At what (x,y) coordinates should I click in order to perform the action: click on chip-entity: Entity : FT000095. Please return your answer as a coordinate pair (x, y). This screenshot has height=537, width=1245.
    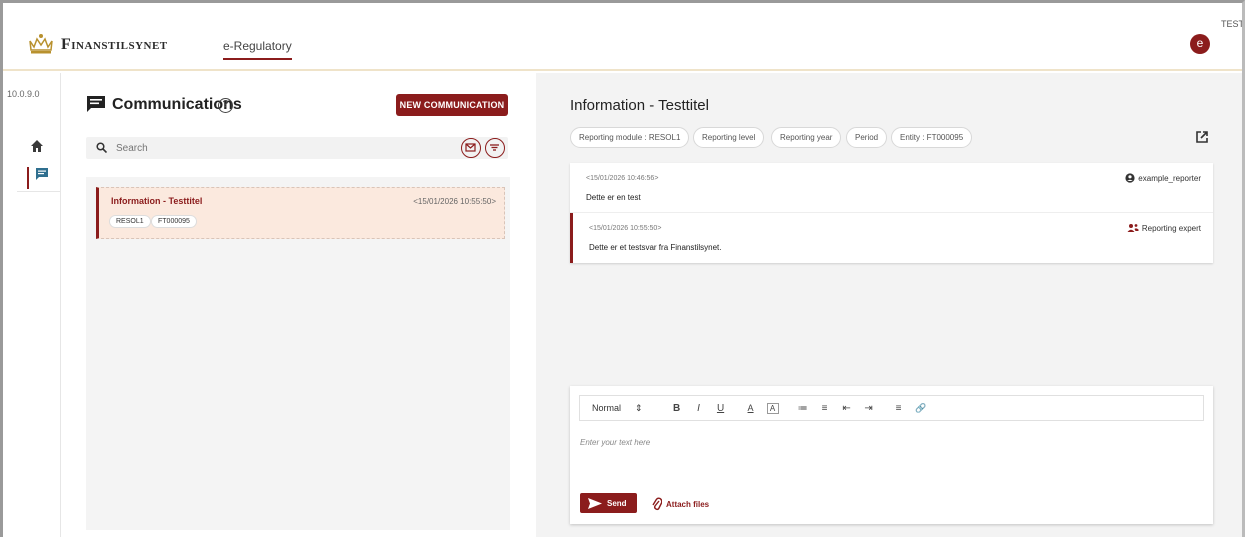
    Looking at the image, I should click on (932, 137).